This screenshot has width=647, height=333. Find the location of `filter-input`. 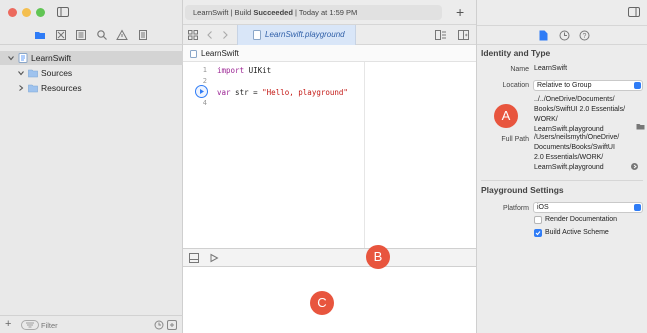

filter-input is located at coordinates (93, 325).